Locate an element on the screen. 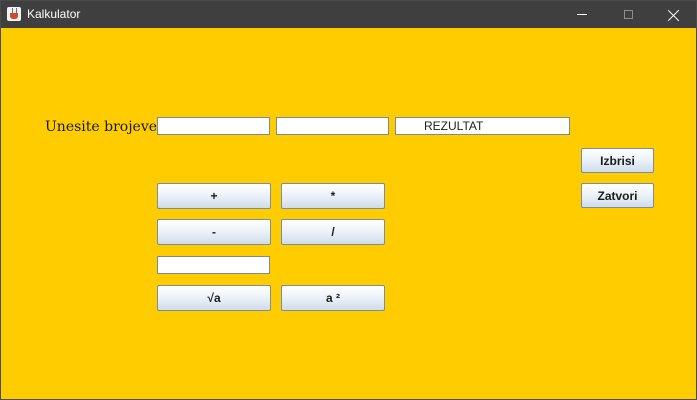 The width and height of the screenshot is (697, 400). close-window-button is located at coordinates (674, 14).